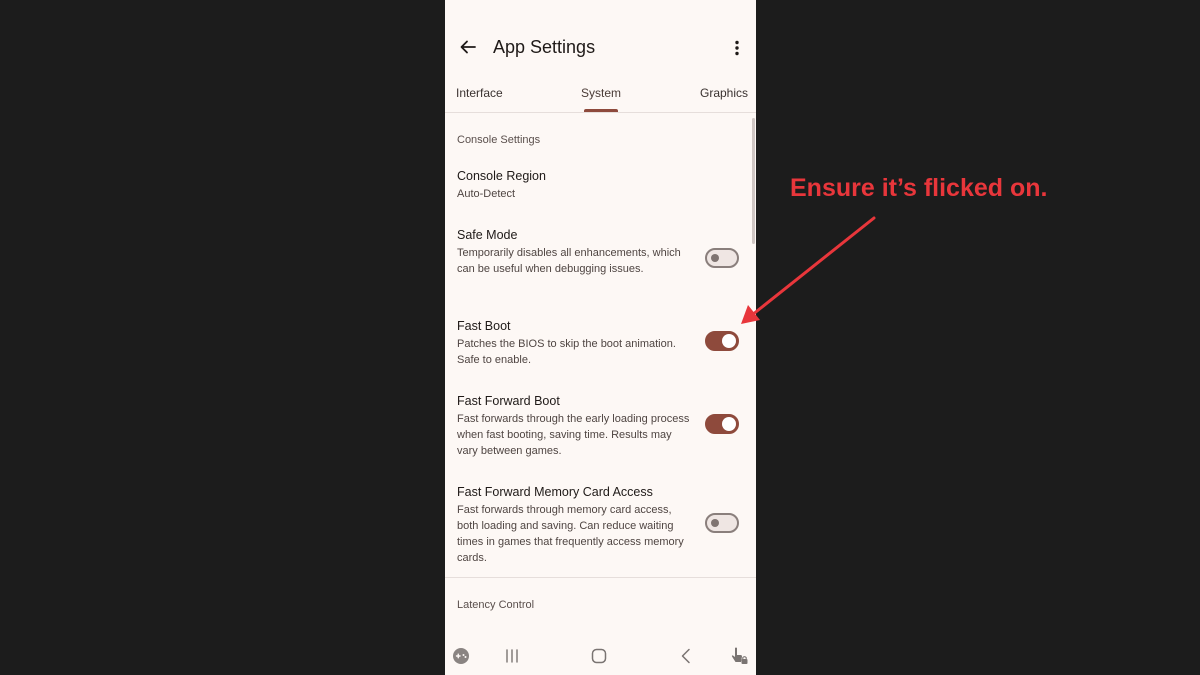 The width and height of the screenshot is (1200, 675). What do you see at coordinates (722, 258) in the screenshot?
I see `safe-mode-toggle` at bounding box center [722, 258].